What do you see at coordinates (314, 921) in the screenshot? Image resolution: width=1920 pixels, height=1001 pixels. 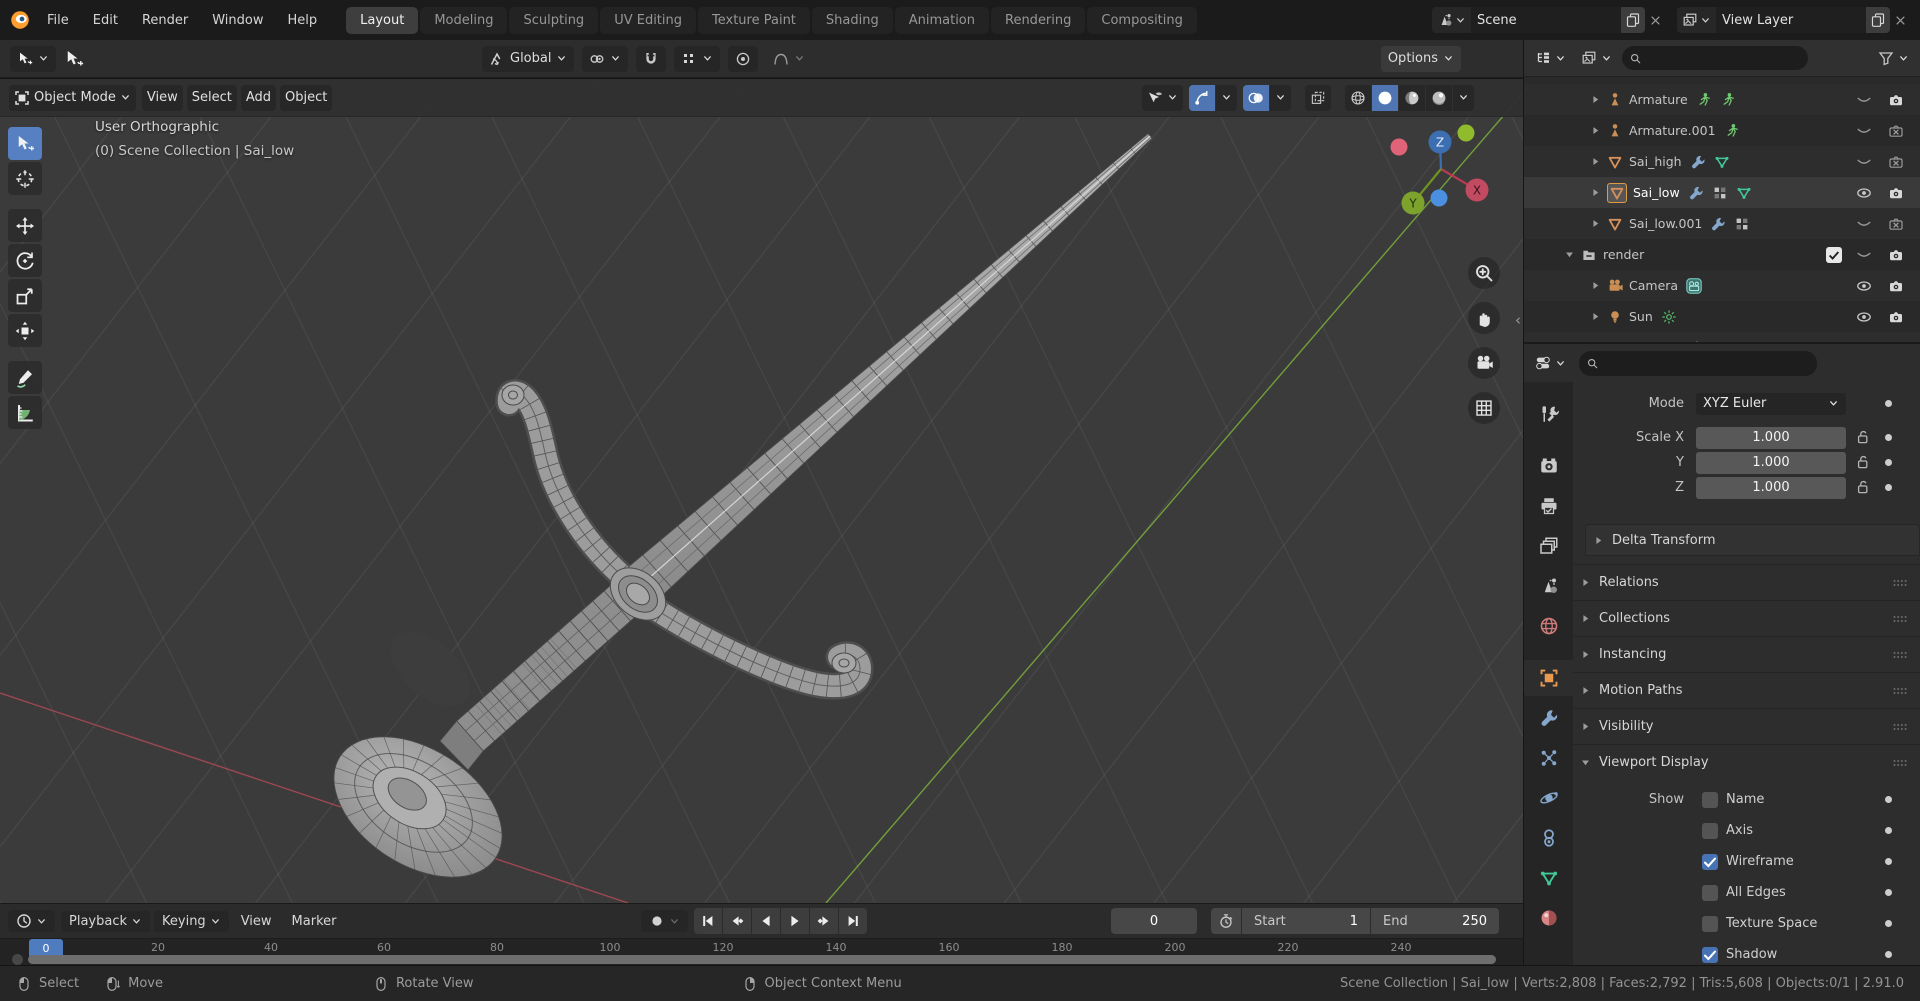 I see `timeline-menu-marker: Marker` at bounding box center [314, 921].